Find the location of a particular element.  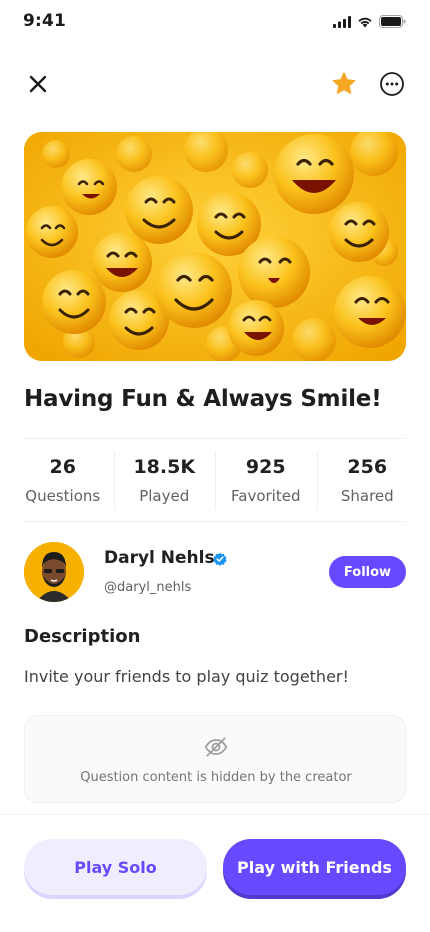

avatar is located at coordinates (54, 572).